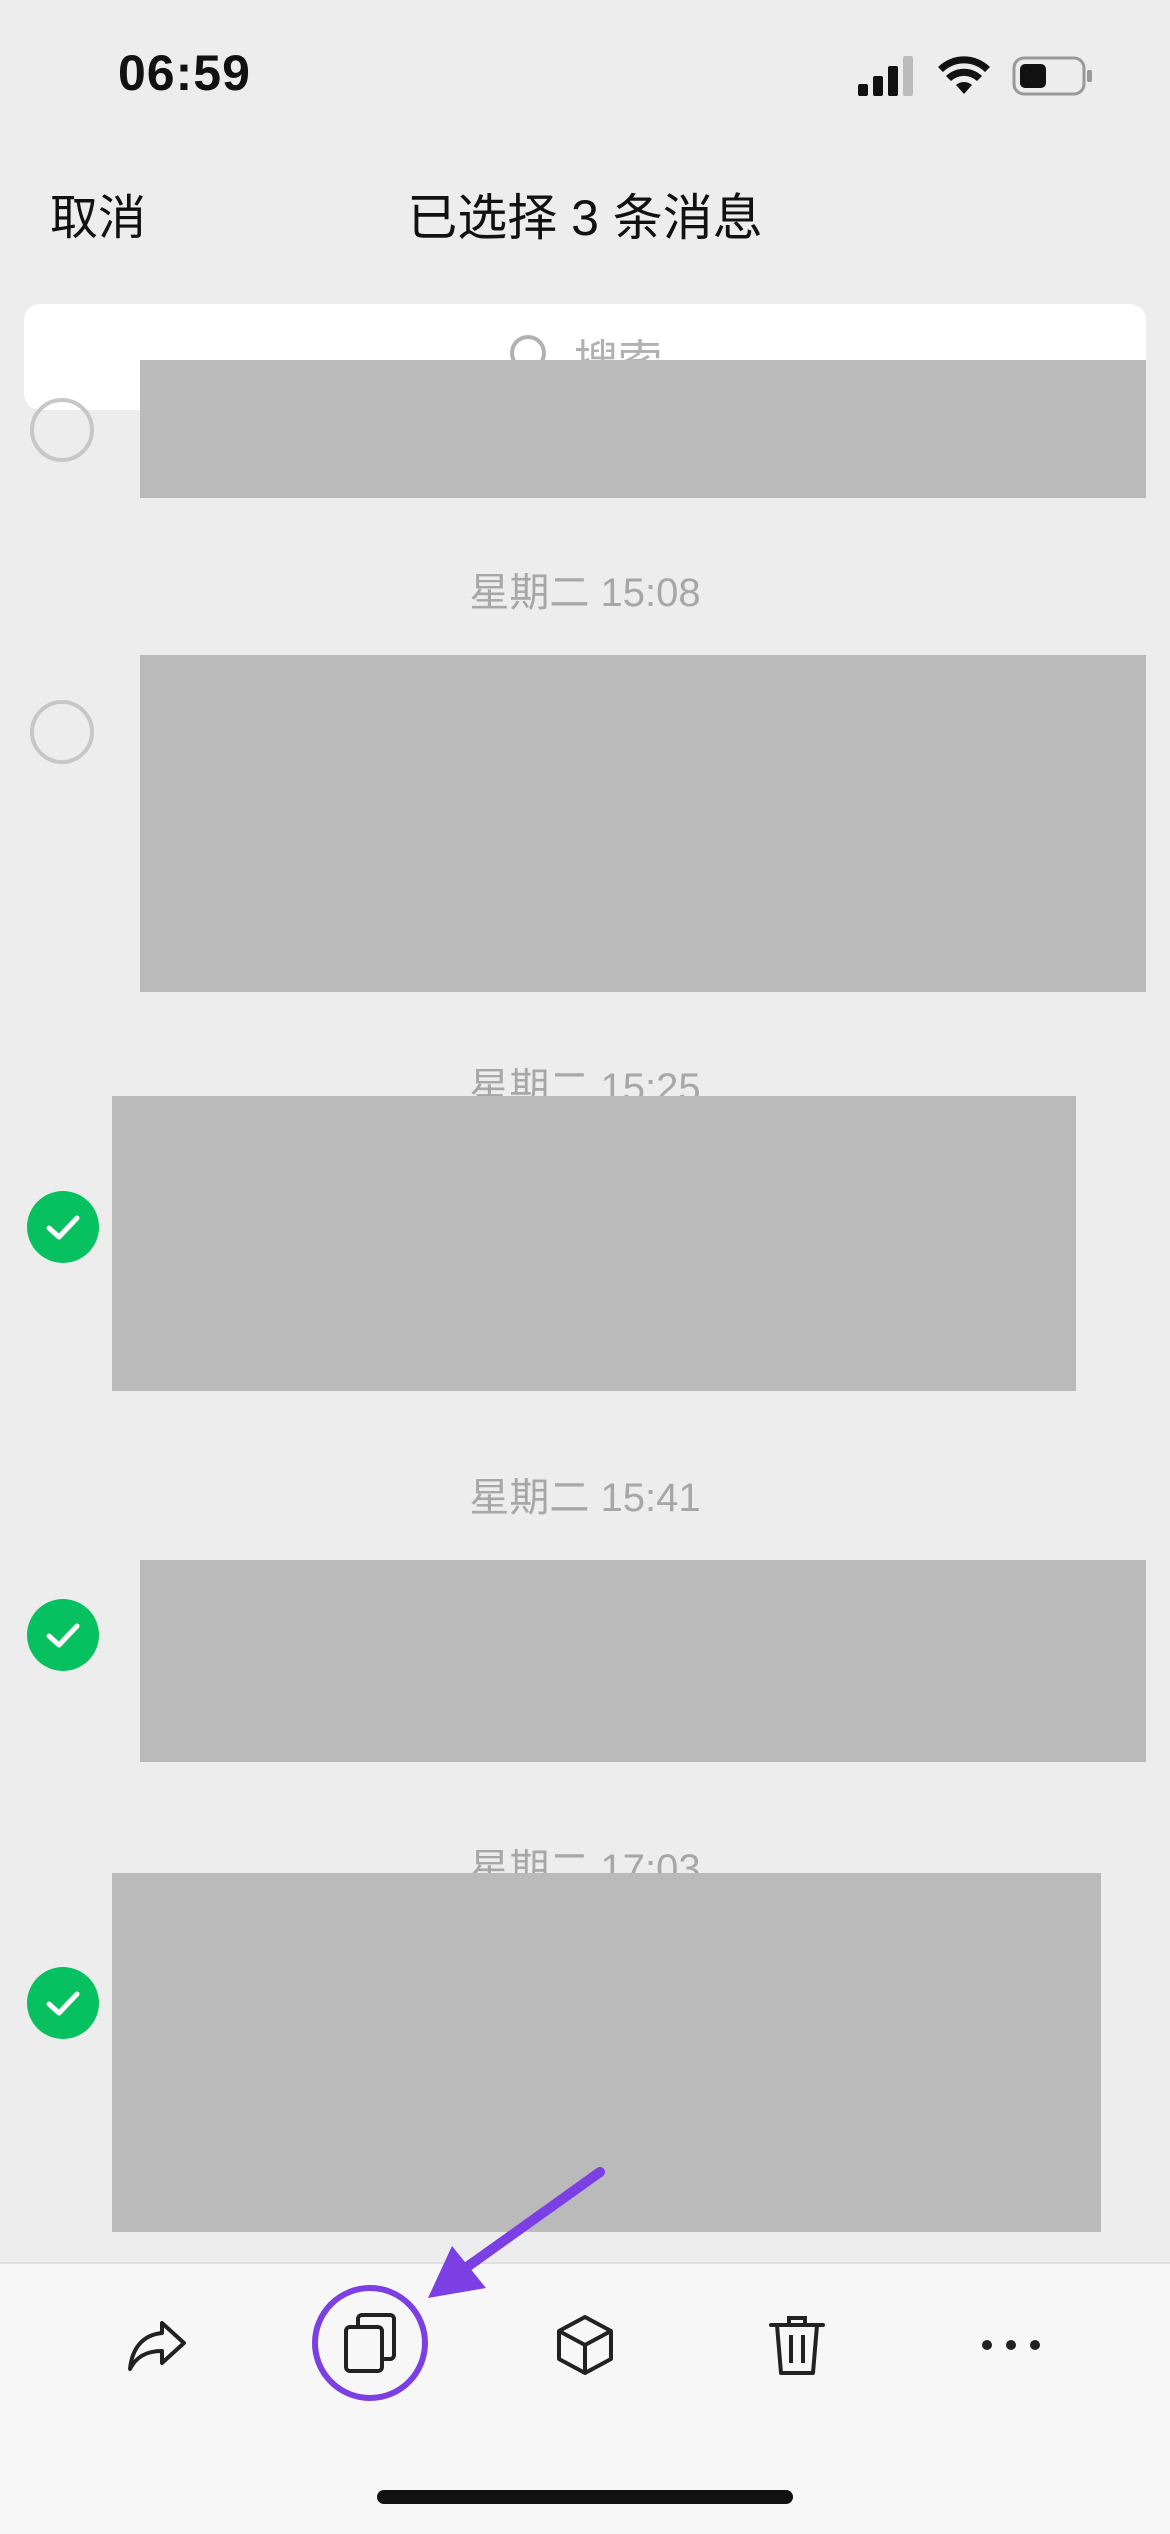 This screenshot has width=1170, height=2534. What do you see at coordinates (885, 76) in the screenshot?
I see `cellular-signal-icon` at bounding box center [885, 76].